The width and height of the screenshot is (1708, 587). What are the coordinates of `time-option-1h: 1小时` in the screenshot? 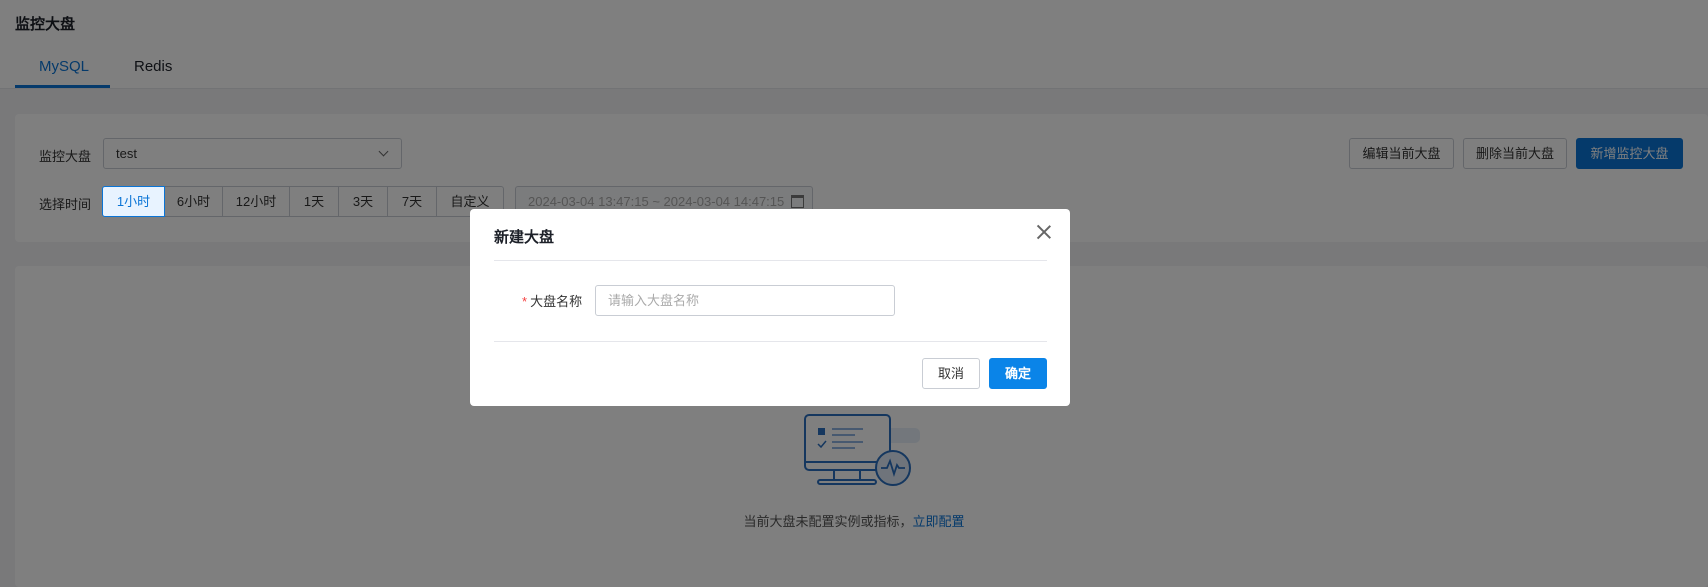 It's located at (133, 201).